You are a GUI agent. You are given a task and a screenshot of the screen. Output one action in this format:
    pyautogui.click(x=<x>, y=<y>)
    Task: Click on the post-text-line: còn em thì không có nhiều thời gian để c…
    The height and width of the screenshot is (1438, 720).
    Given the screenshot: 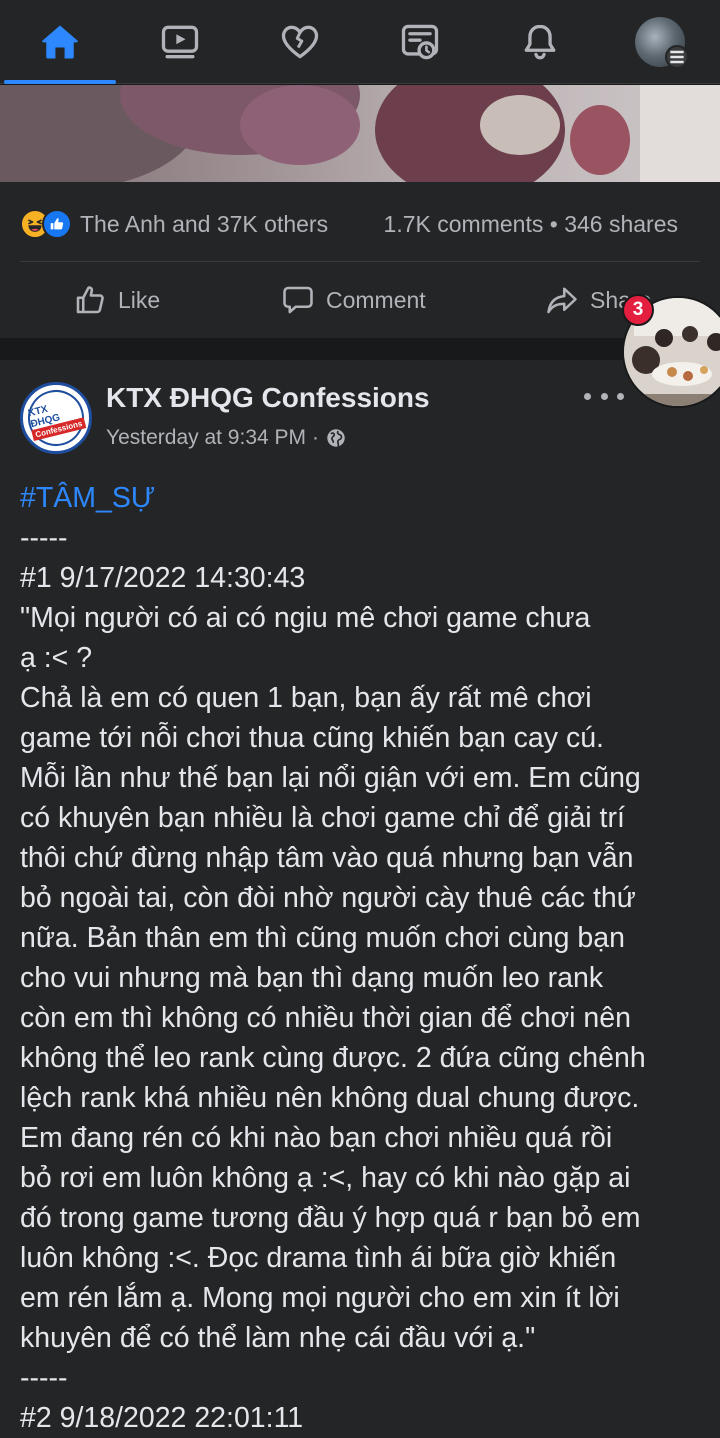 What is the action you would take?
    pyautogui.click(x=325, y=1018)
    